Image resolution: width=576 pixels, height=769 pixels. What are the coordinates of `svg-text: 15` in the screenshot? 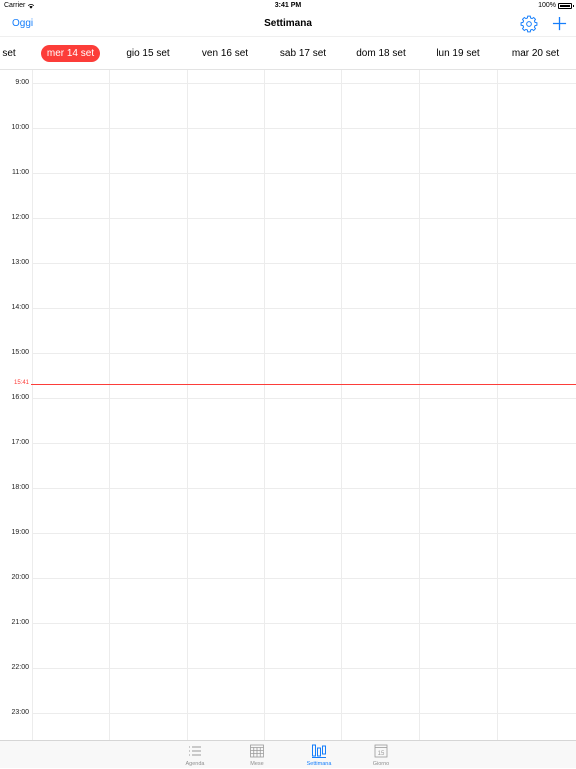 It's located at (381, 754).